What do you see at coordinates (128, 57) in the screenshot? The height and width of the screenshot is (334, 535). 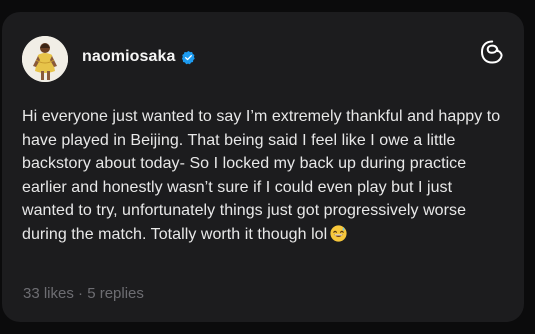 I see `username: naomiosaka` at bounding box center [128, 57].